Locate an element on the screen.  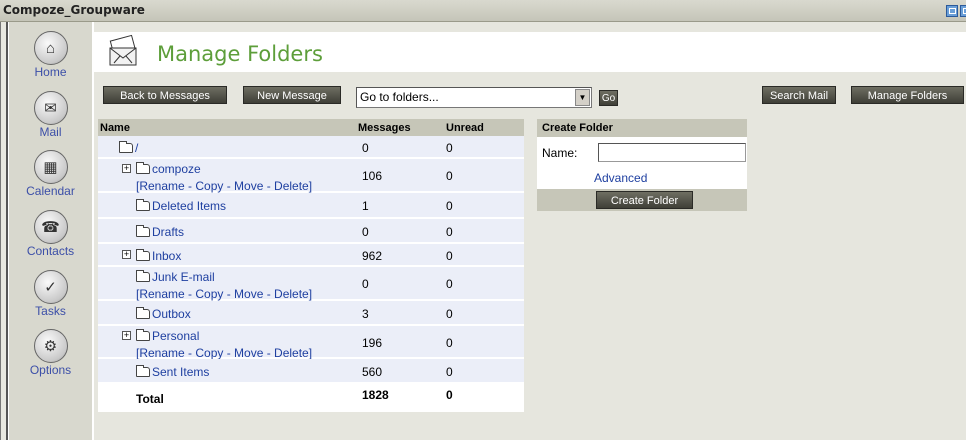
sidebar-item-home: ⌂ Home is located at coordinates (50, 55).